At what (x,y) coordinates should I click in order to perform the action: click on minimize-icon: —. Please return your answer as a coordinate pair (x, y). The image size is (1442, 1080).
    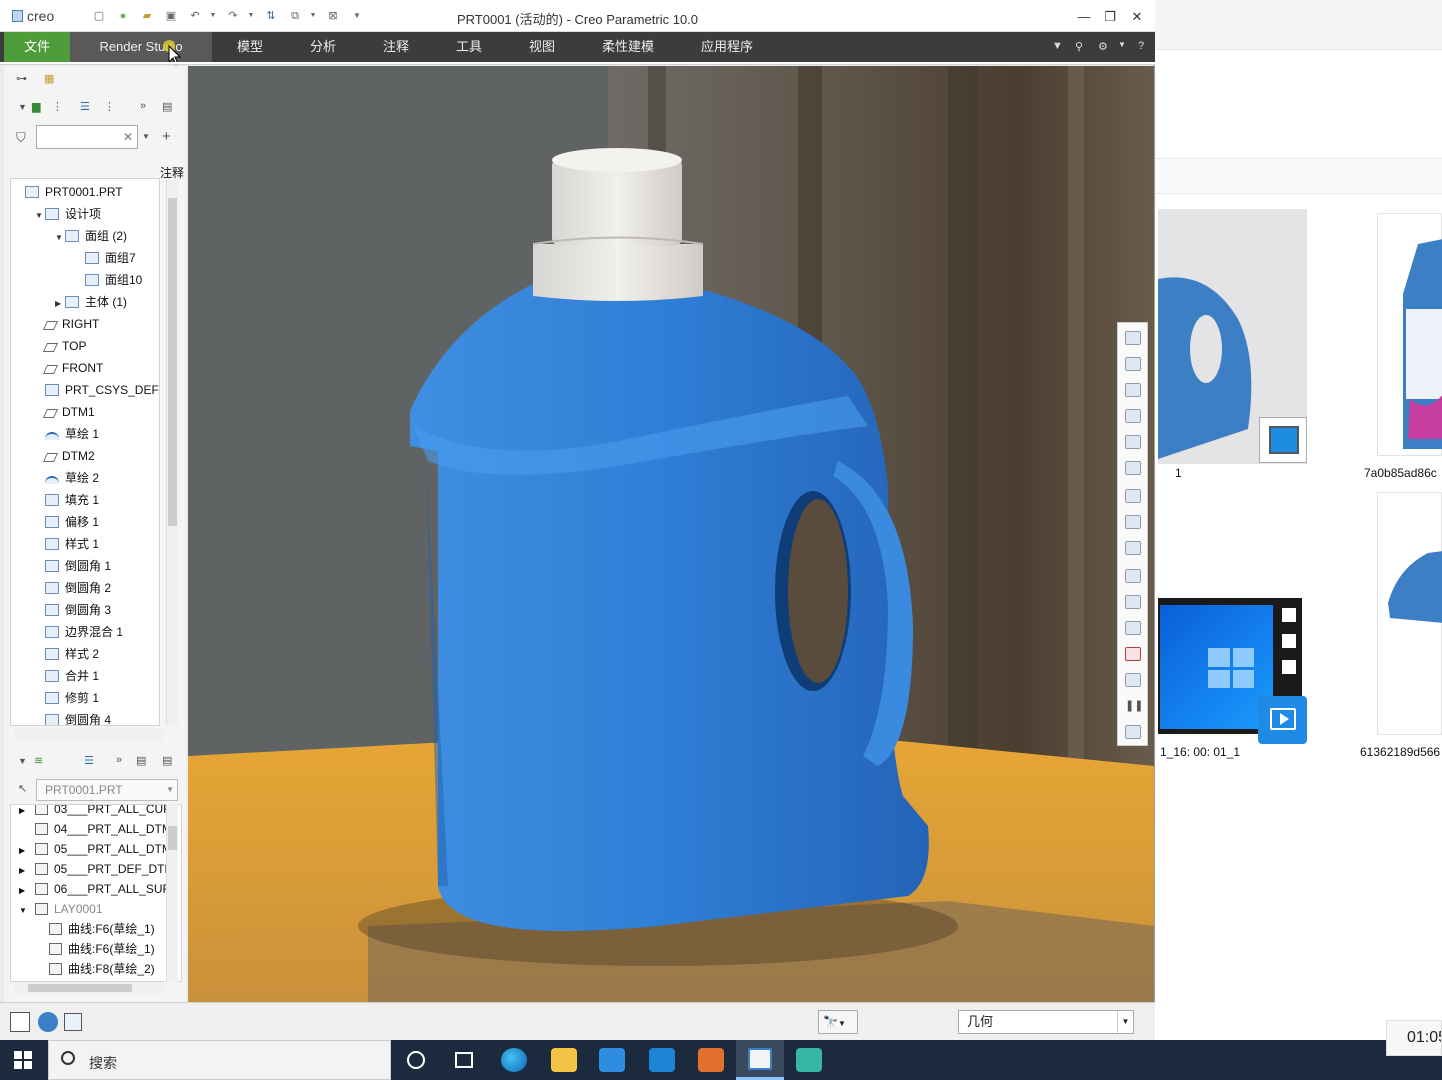
    Looking at the image, I should click on (1084, 17).